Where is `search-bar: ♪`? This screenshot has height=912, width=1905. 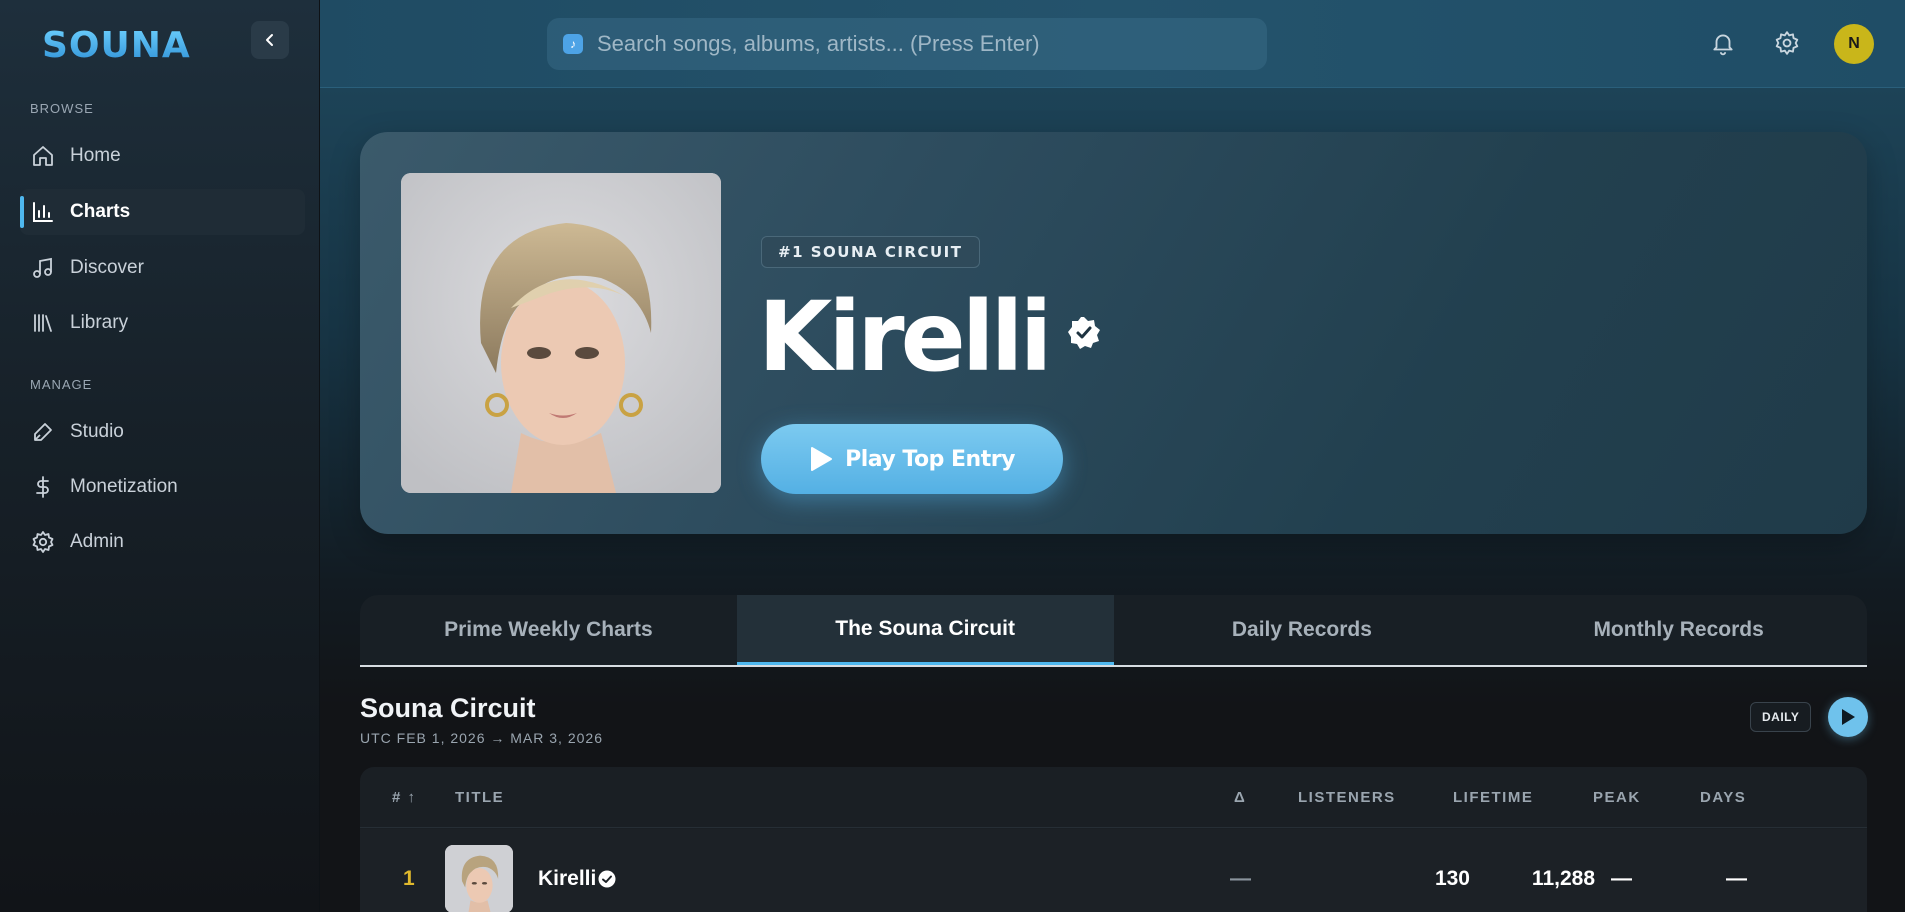
search-bar: ♪ is located at coordinates (907, 44).